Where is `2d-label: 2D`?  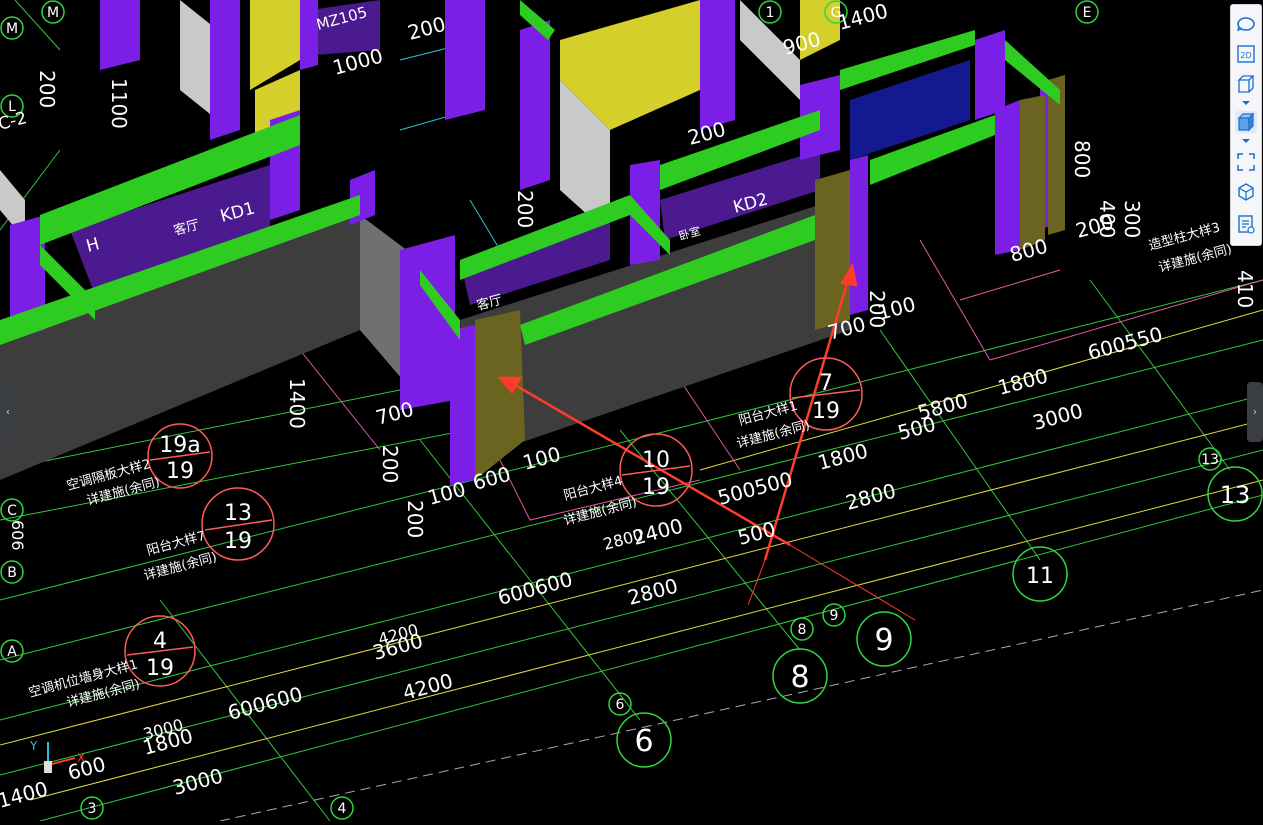
2d-label: 2D is located at coordinates (1245, 55).